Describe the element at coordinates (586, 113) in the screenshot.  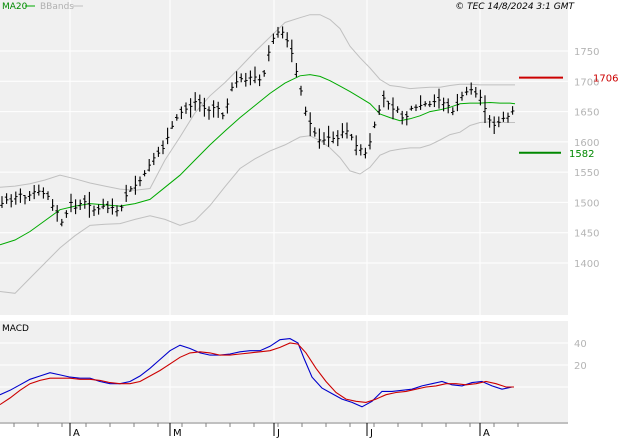
I see `price-tick-label: 1650` at that location.